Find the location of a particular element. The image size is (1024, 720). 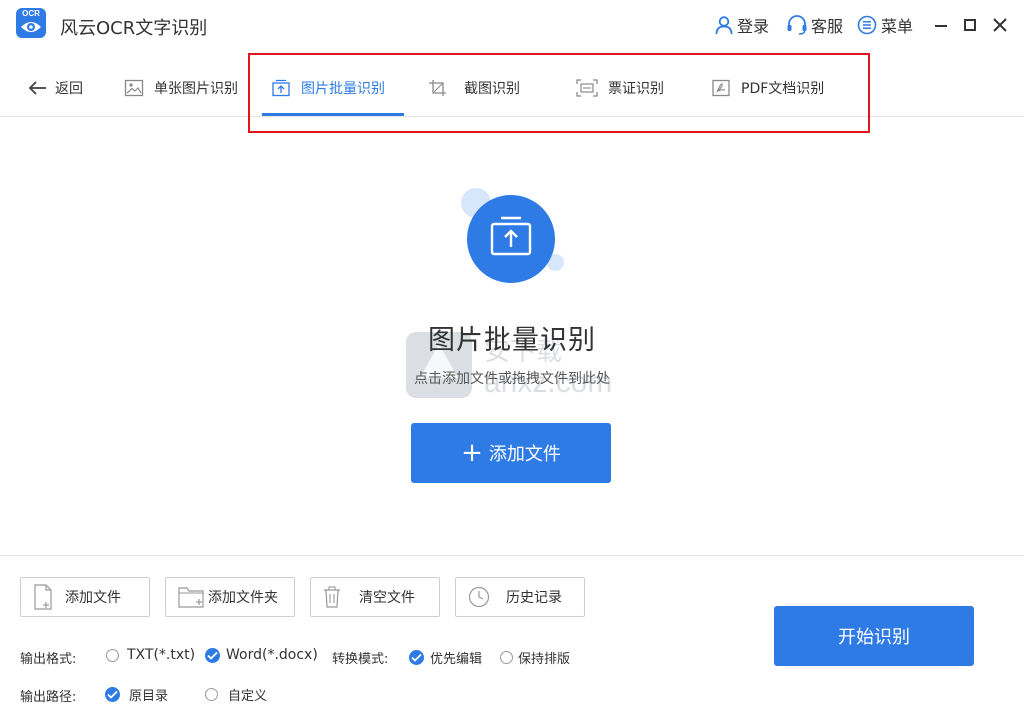

format-word-label: Word(*.docx) is located at coordinates (272, 655).